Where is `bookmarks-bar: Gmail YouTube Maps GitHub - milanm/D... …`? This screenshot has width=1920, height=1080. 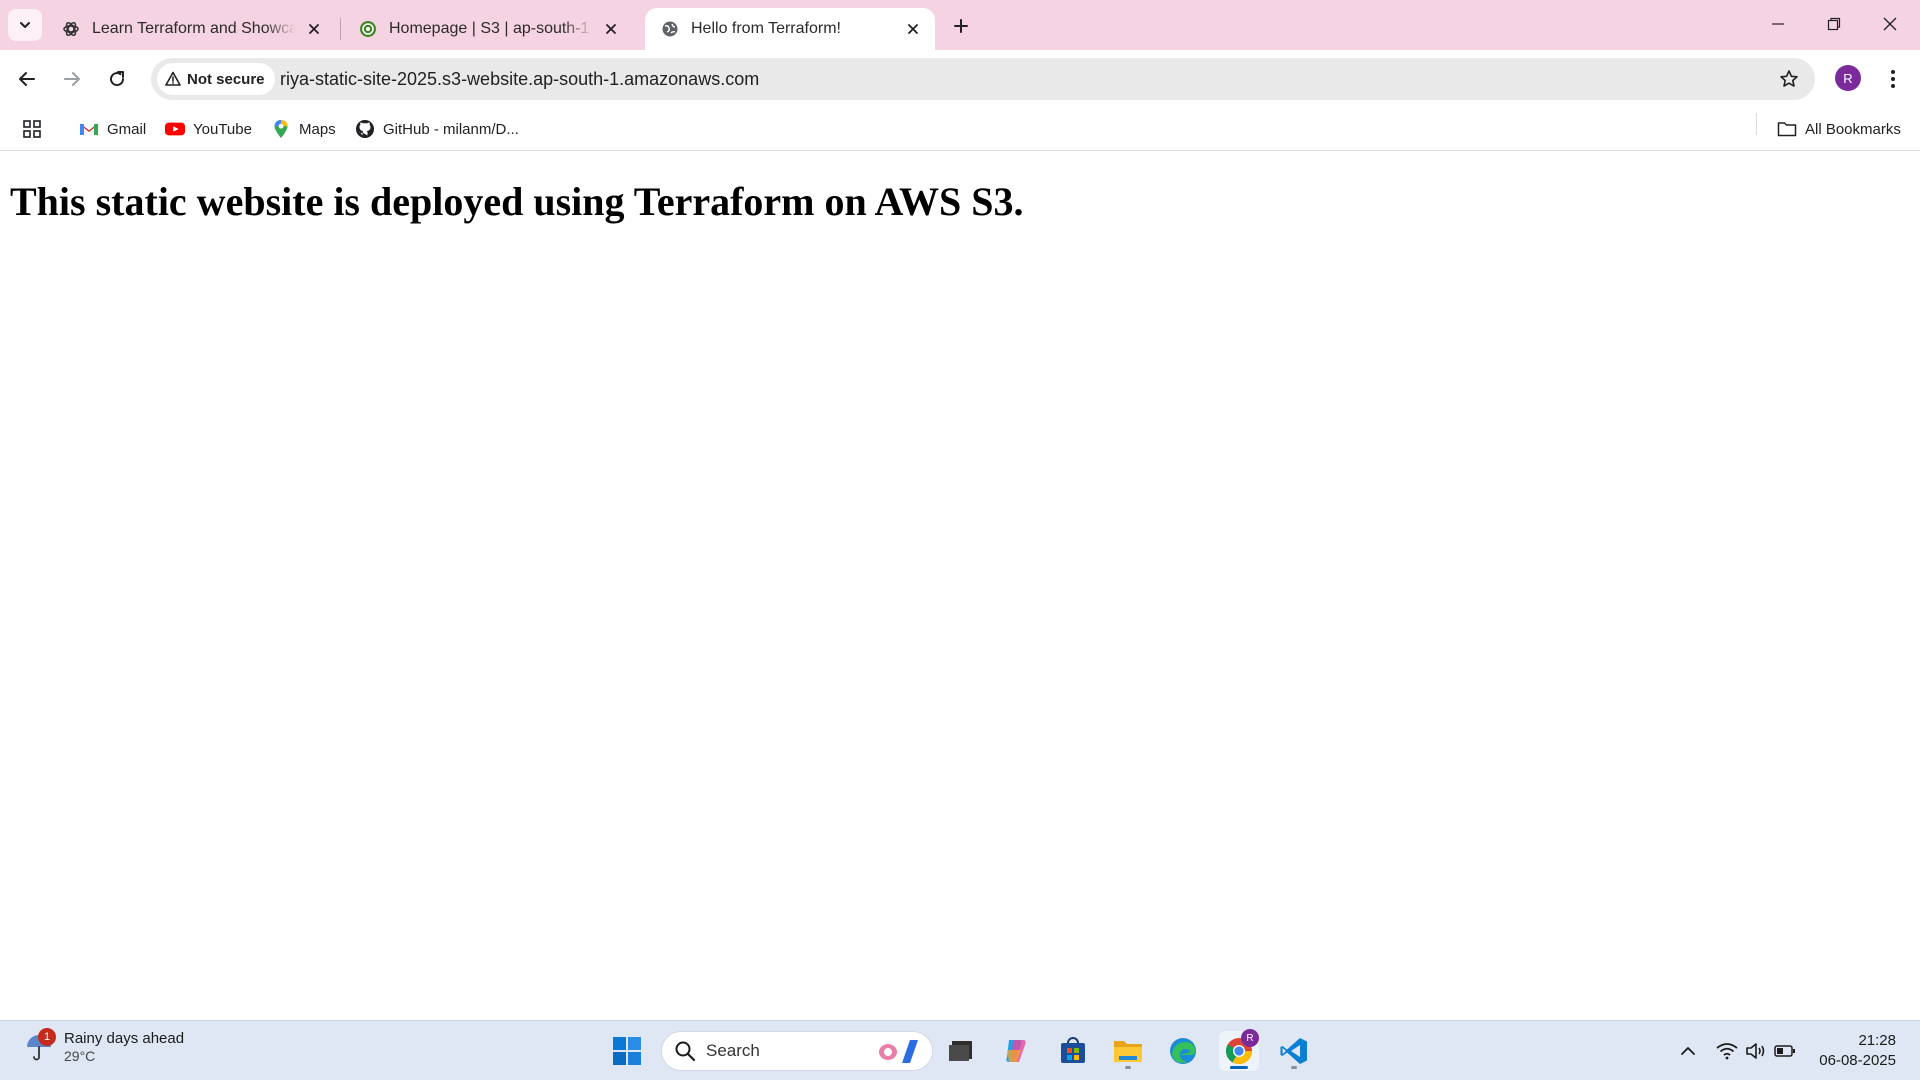 bookmarks-bar: Gmail YouTube Maps GitHub - milanm/D... … is located at coordinates (960, 129).